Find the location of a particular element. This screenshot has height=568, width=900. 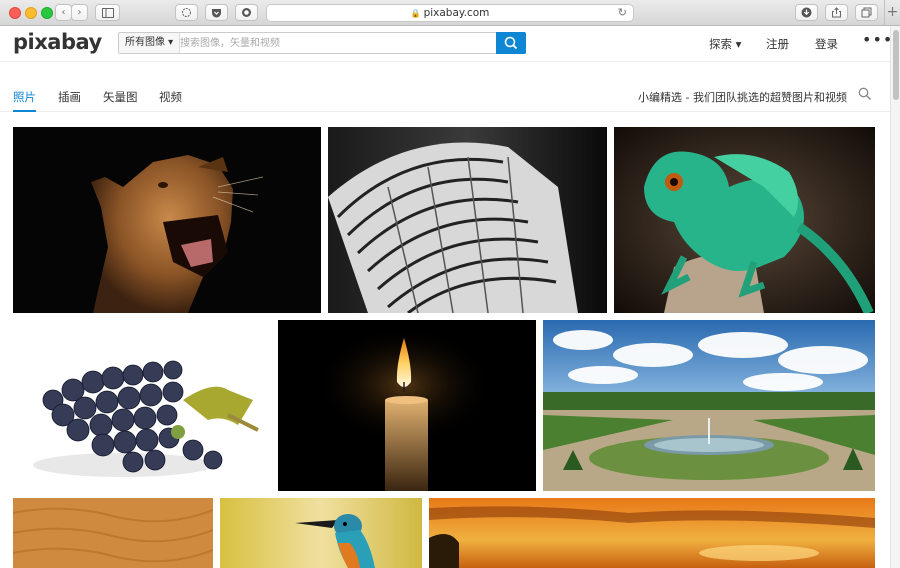

share-button is located at coordinates (836, 12).